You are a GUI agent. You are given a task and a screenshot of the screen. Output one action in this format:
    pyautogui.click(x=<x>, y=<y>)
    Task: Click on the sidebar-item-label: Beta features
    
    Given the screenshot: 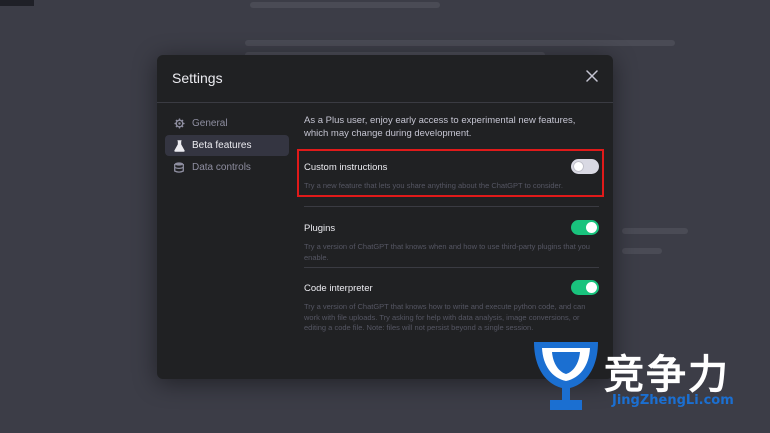 What is the action you would take?
    pyautogui.click(x=222, y=145)
    